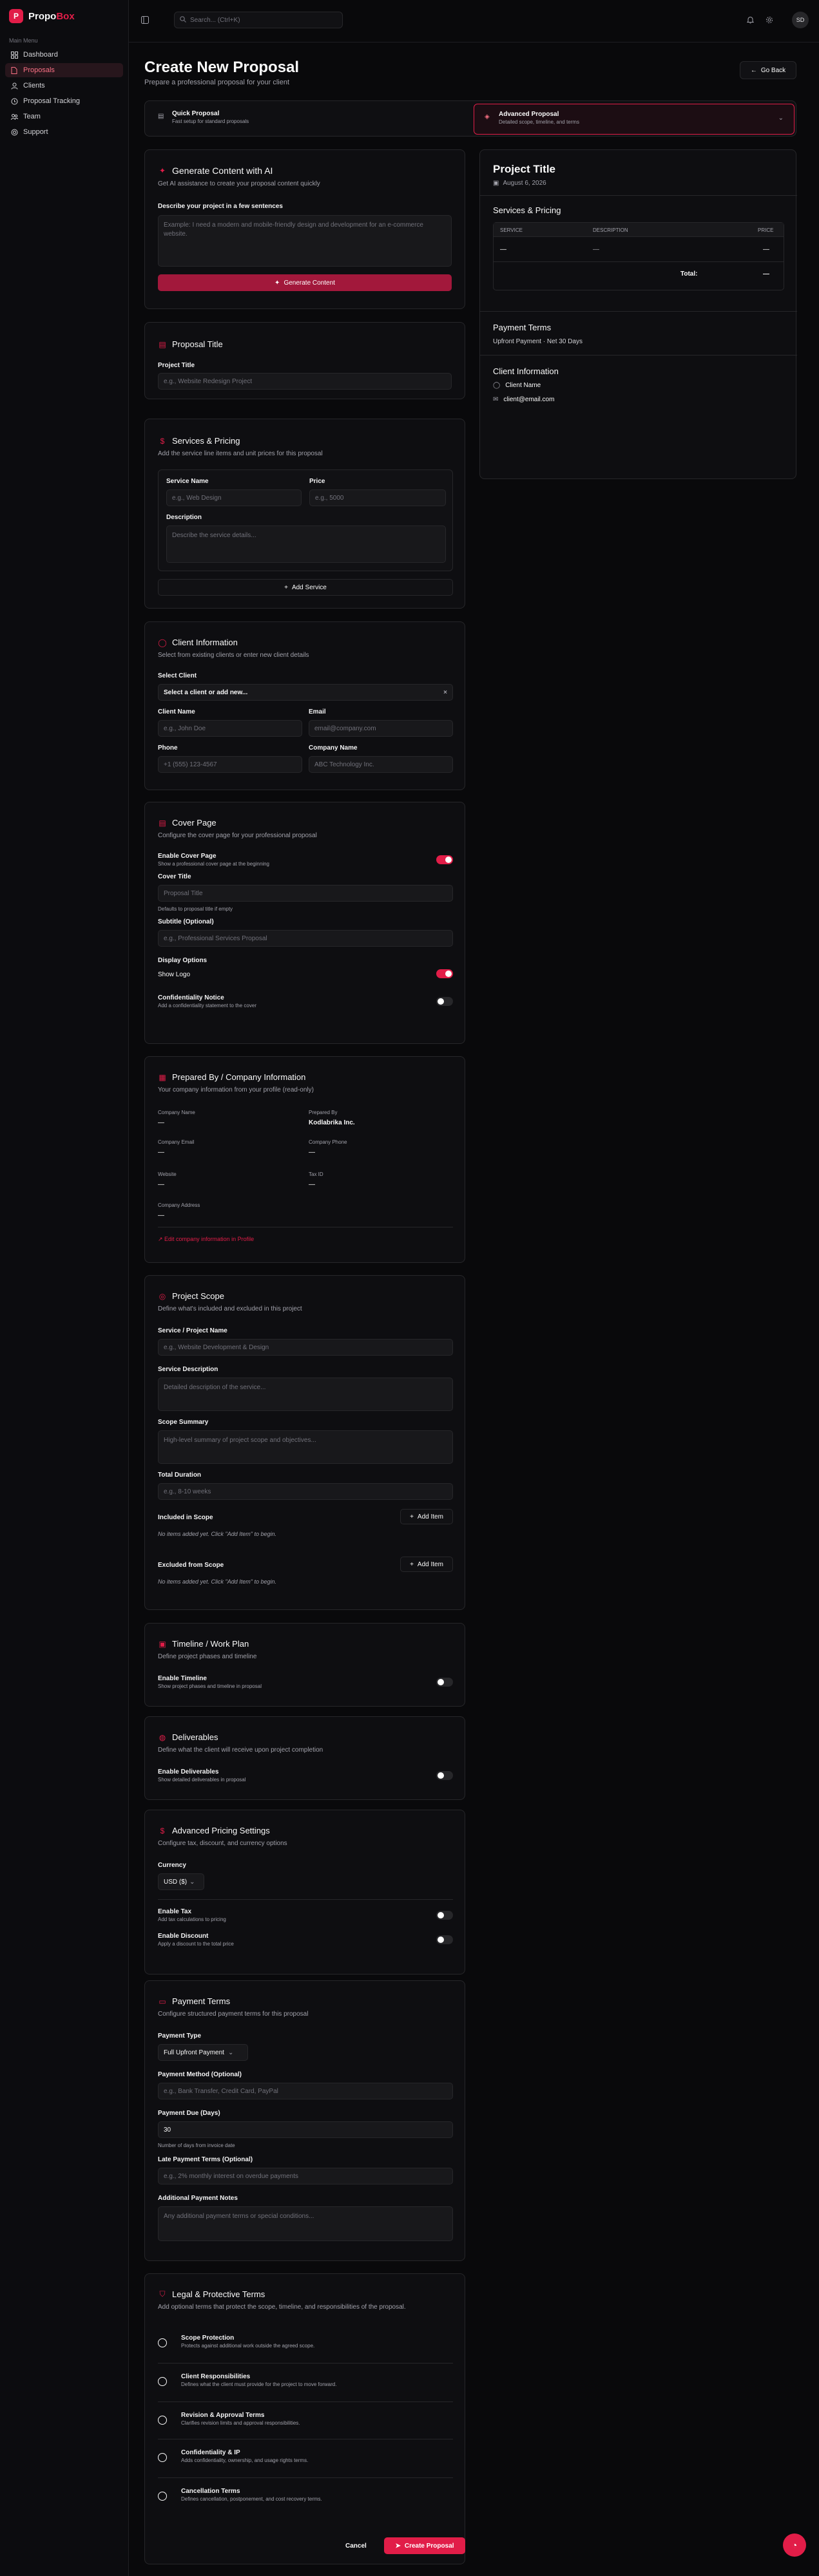 This screenshot has height=2576, width=819. I want to click on cover-subtitle-input: e.g., Professional Services Proposal, so click(306, 939).